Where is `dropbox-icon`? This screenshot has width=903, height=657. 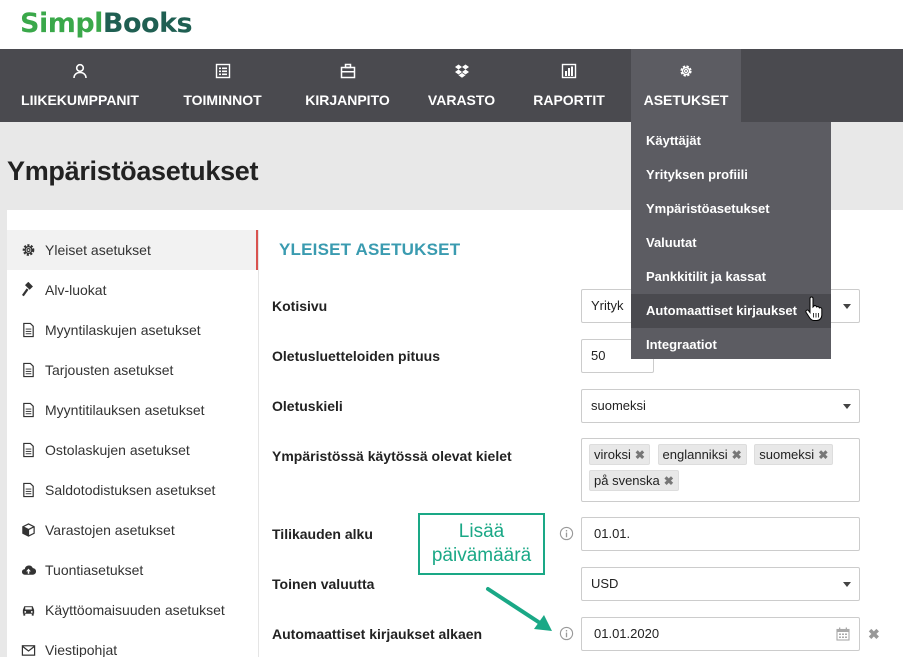 dropbox-icon is located at coordinates (461, 71).